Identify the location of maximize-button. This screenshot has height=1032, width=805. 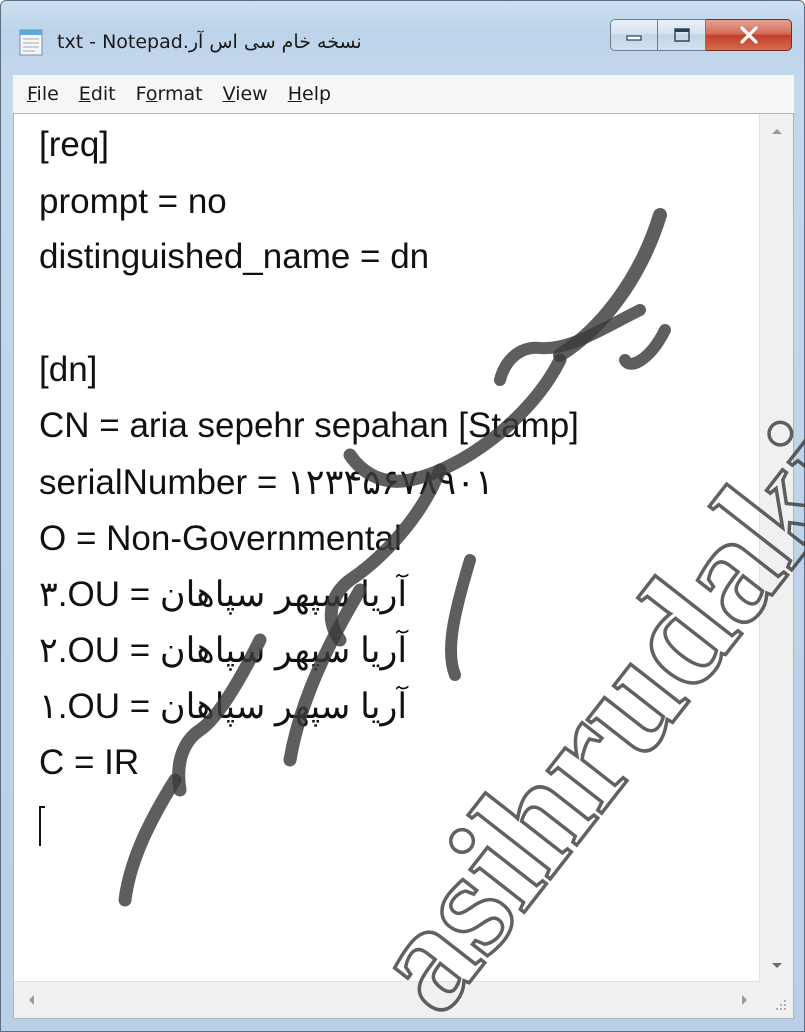
(682, 35).